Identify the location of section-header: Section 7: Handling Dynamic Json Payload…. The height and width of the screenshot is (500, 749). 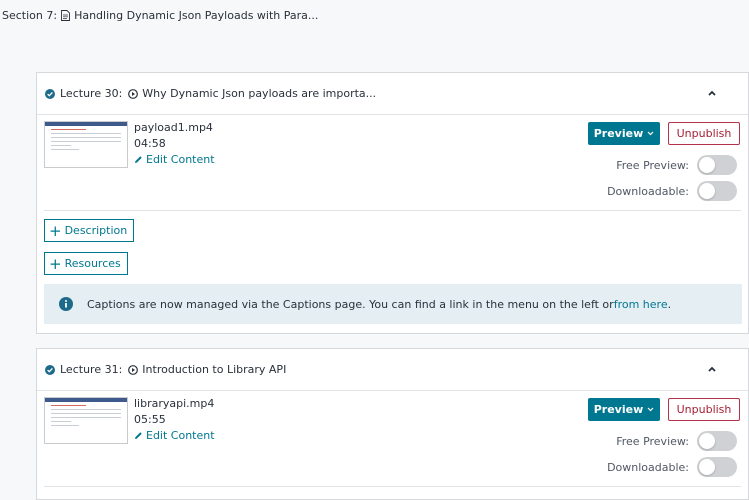
(160, 15).